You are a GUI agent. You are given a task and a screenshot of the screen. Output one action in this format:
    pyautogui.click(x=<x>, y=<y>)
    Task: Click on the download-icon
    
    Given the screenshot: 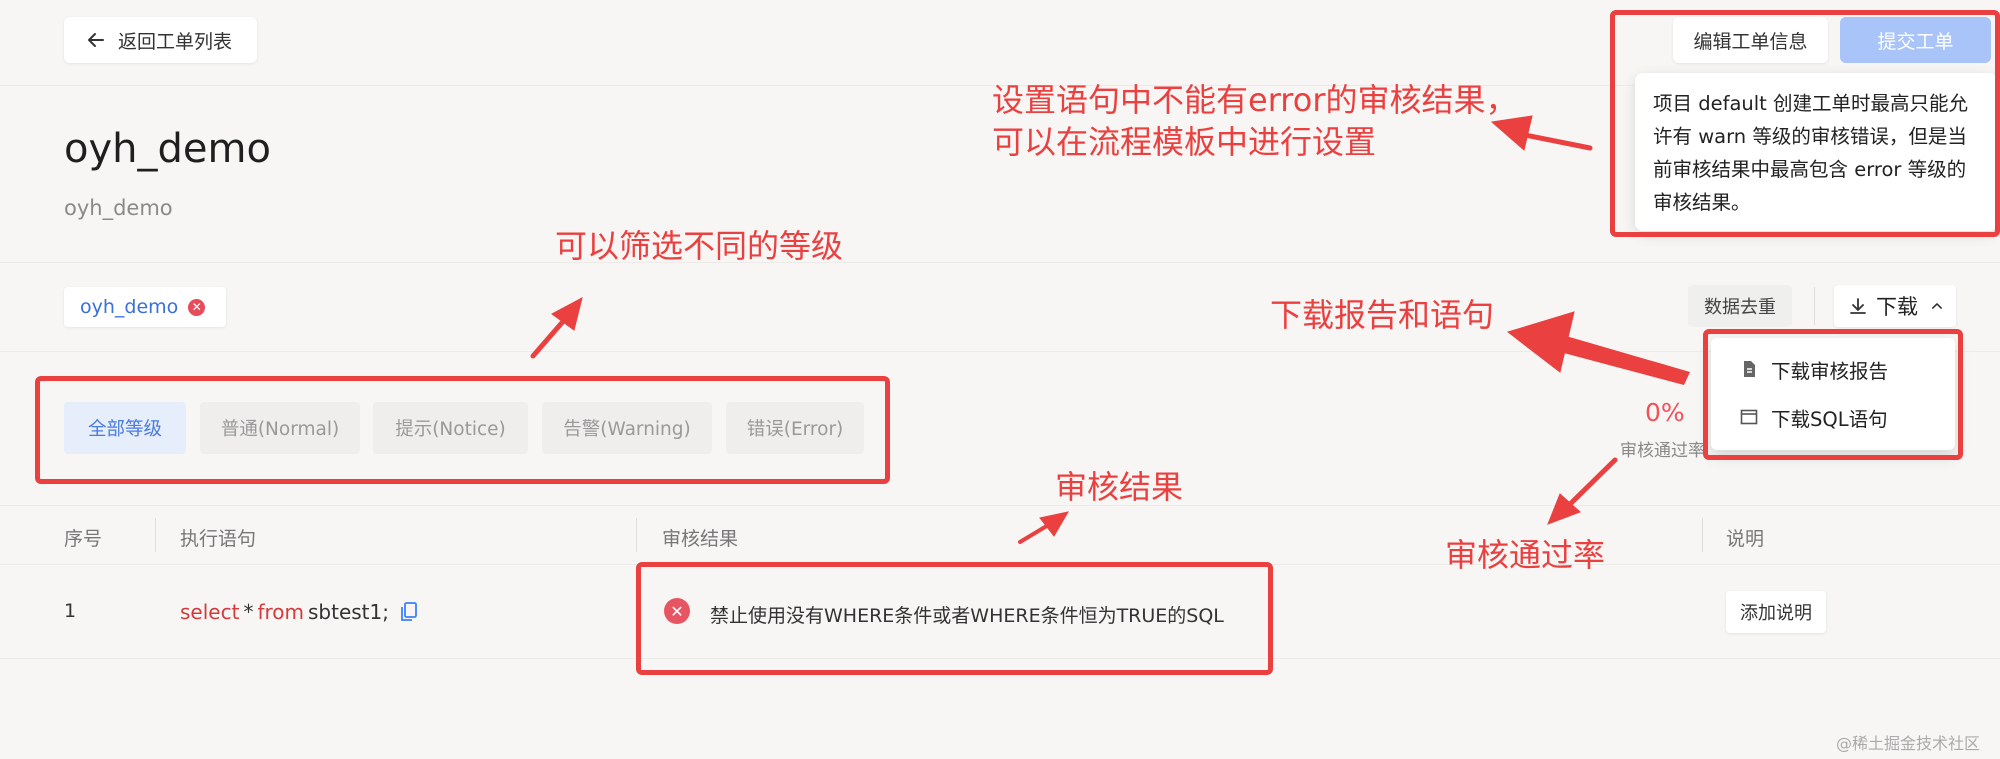 What is the action you would take?
    pyautogui.click(x=1858, y=306)
    